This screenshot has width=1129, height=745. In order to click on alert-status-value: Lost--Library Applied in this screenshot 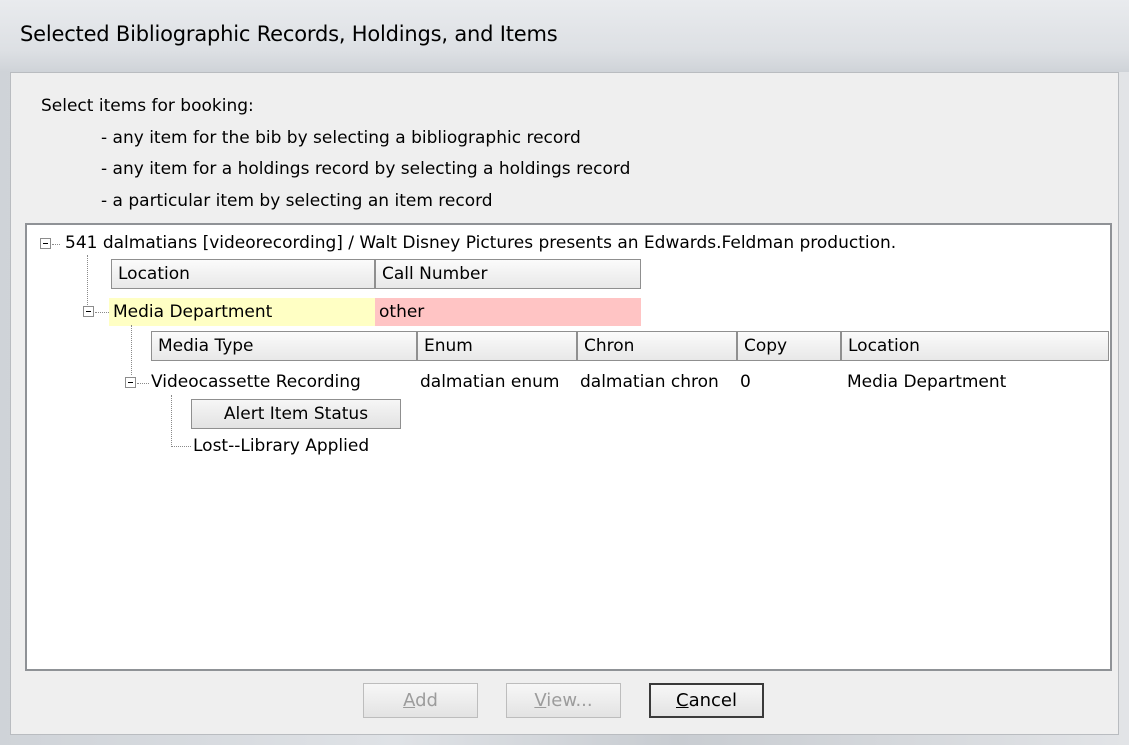, I will do `click(281, 446)`.